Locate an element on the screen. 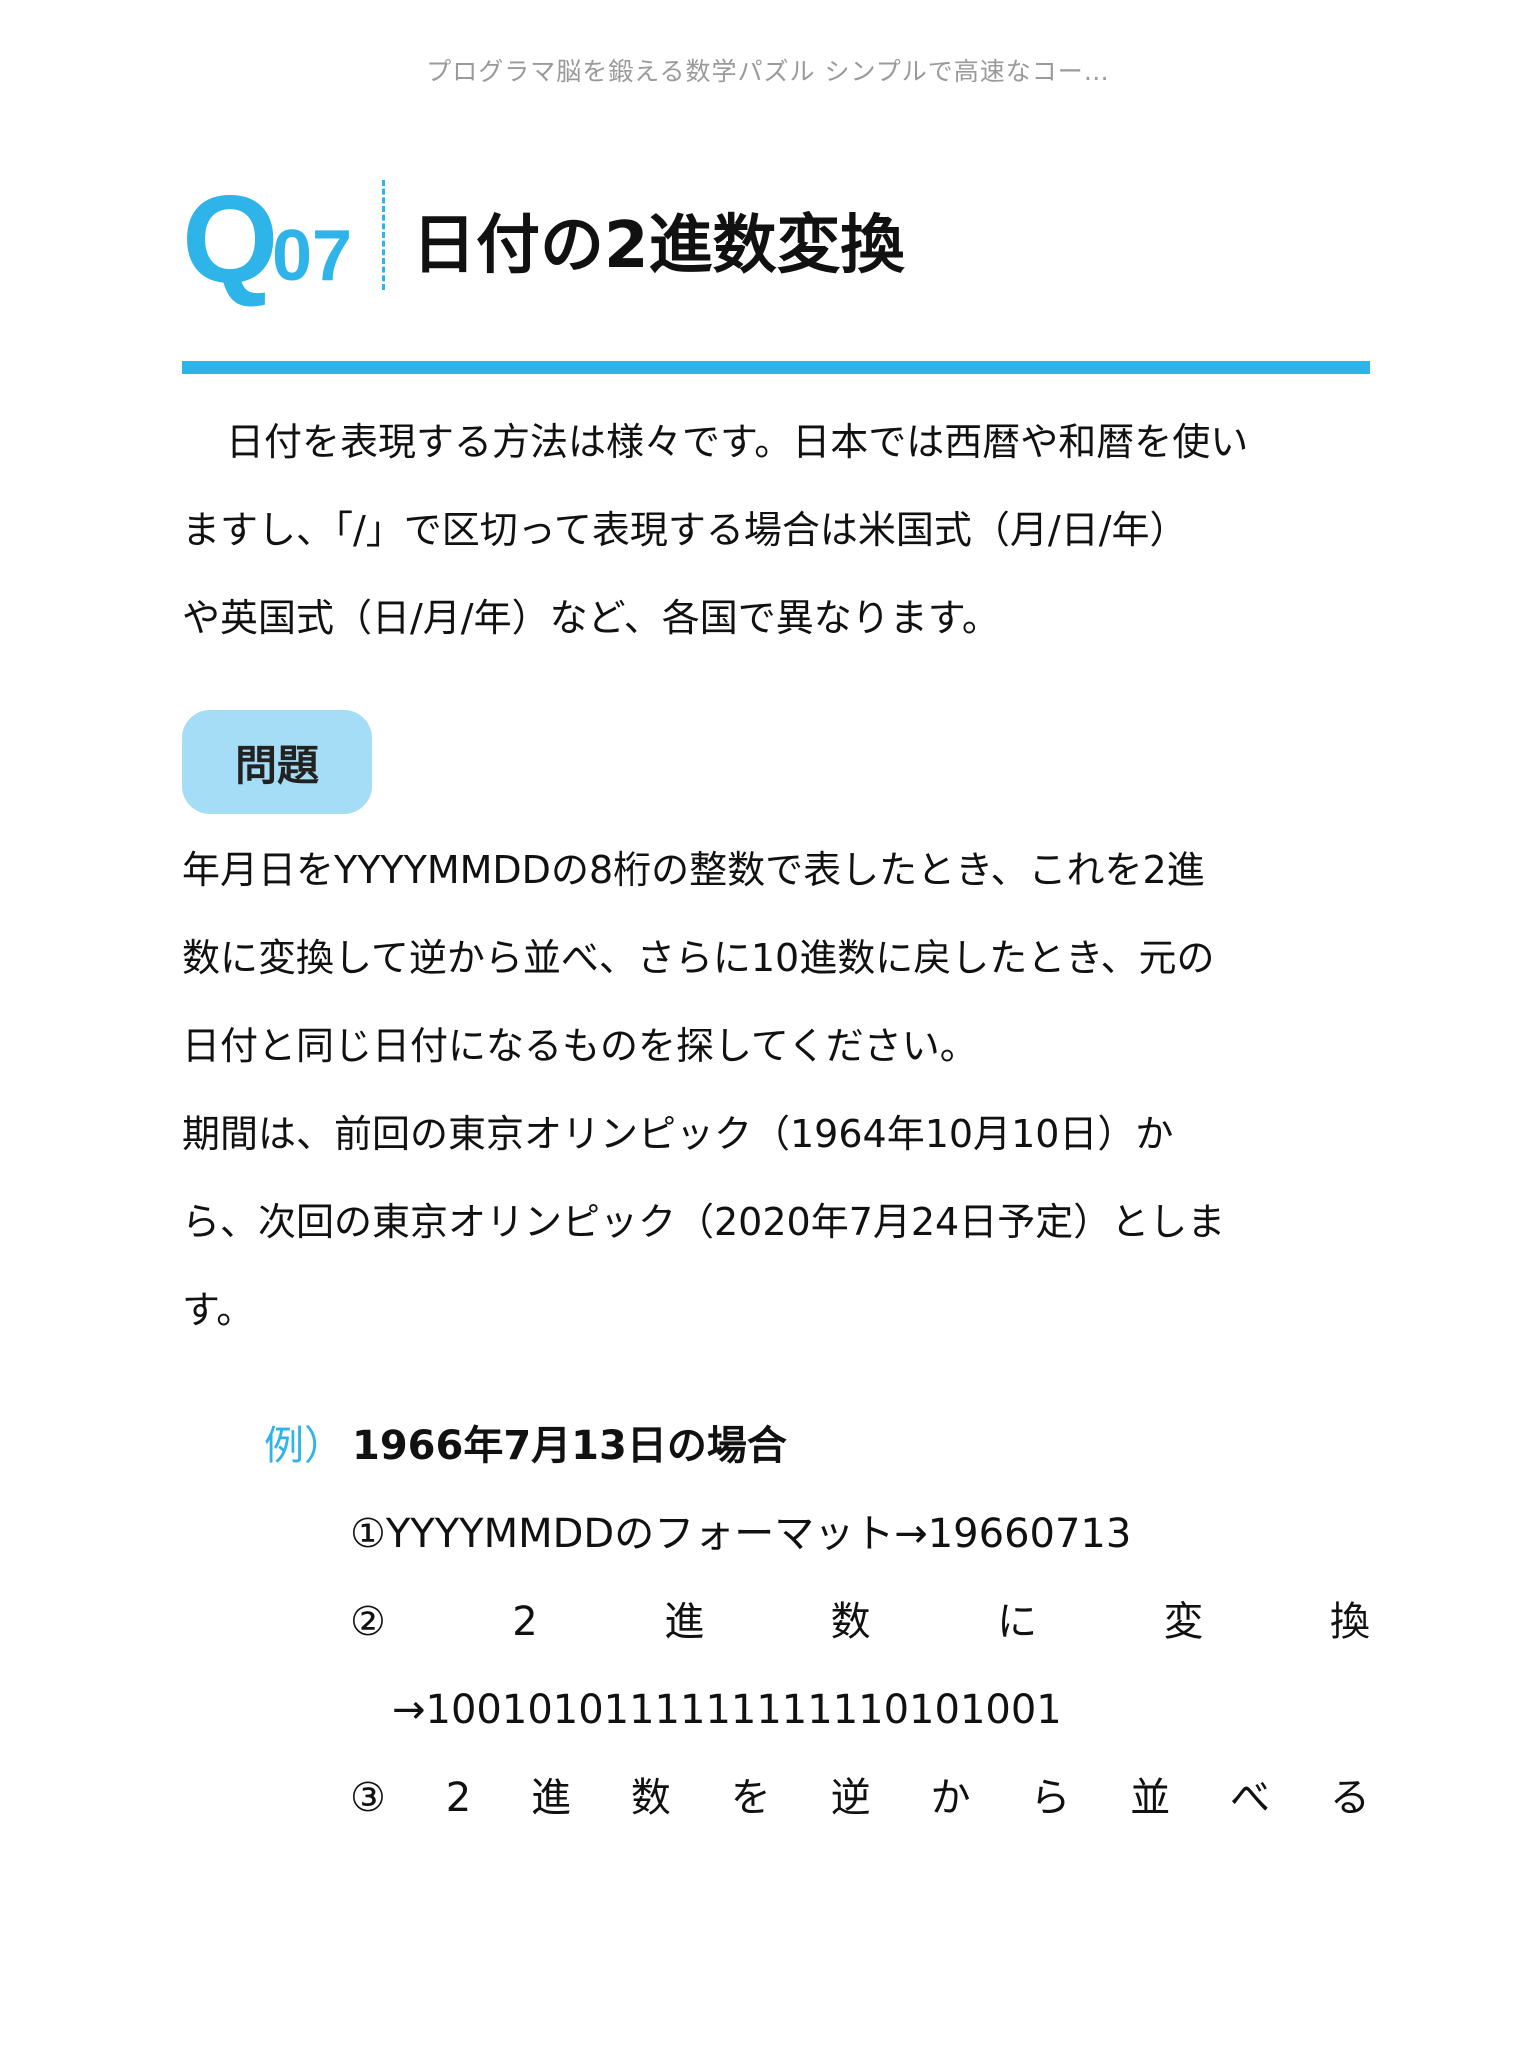 The image size is (1536, 2048). intro-line: や英国式（日/月/年）など、各国で異なります。 is located at coordinates (591, 618).